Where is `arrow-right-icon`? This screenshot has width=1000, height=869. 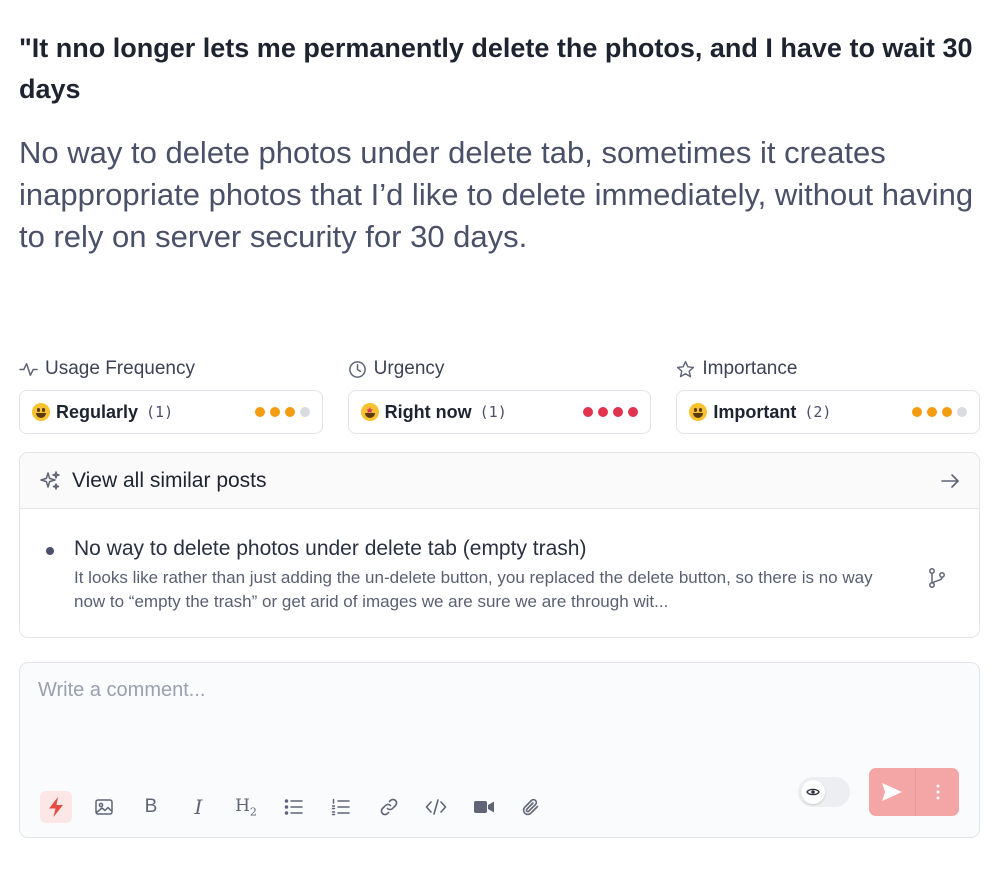 arrow-right-icon is located at coordinates (950, 480).